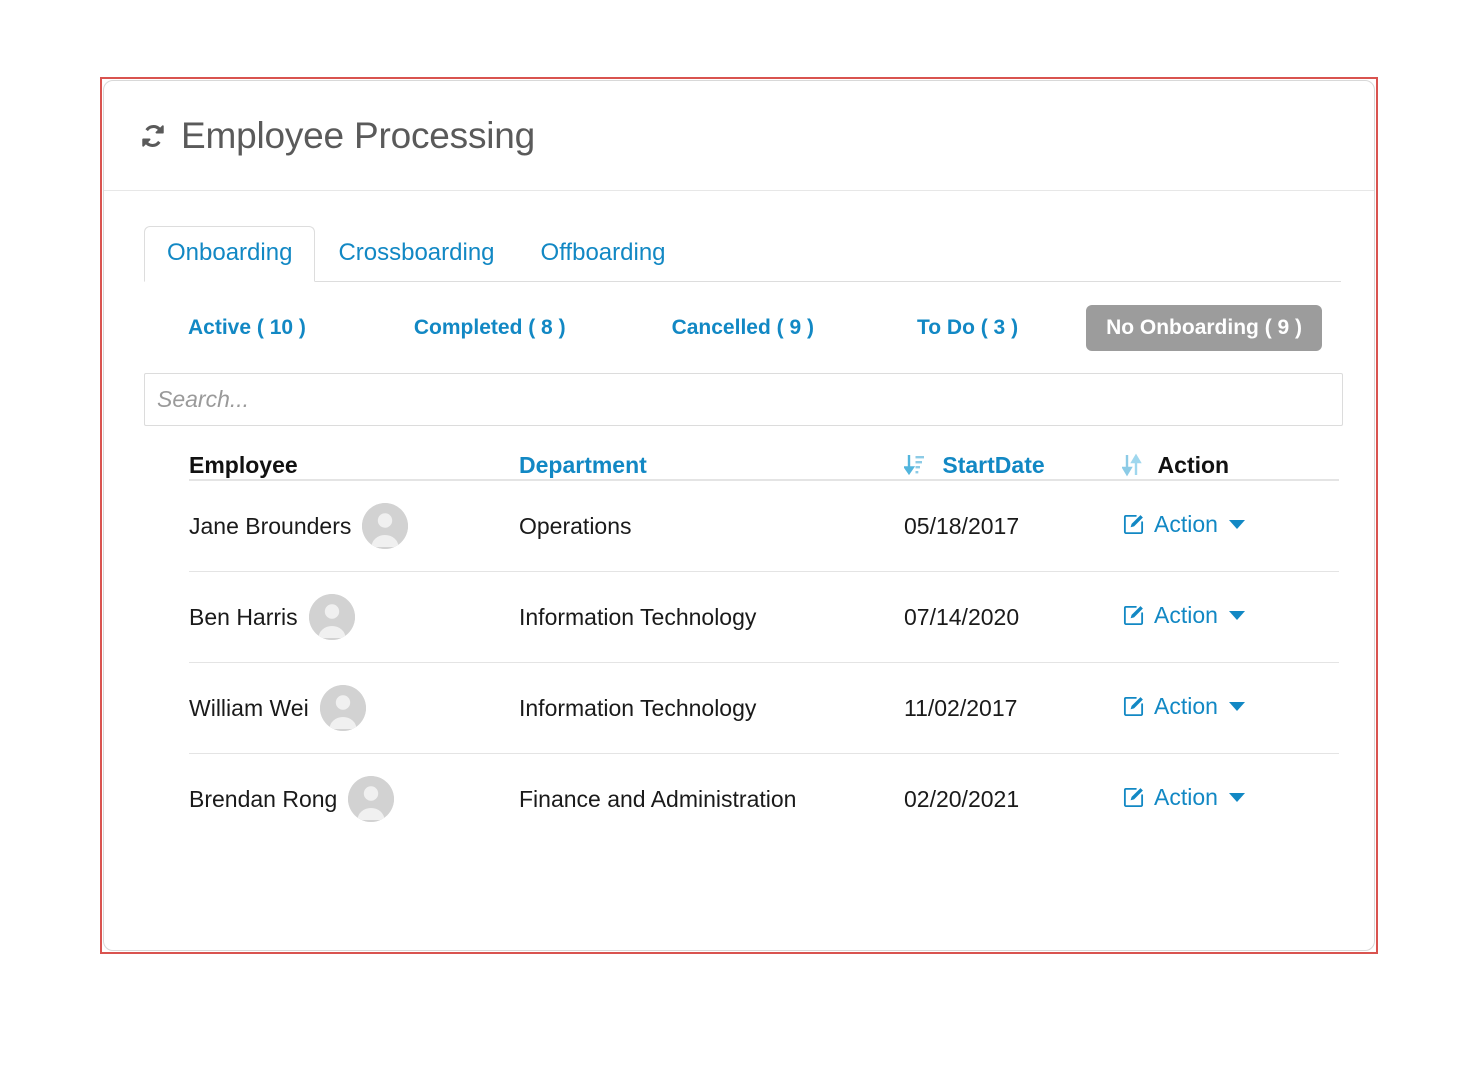 The height and width of the screenshot is (1081, 1480). Describe the element at coordinates (354, 526) in the screenshot. I see `cell-employee: Jane Brounders` at that location.